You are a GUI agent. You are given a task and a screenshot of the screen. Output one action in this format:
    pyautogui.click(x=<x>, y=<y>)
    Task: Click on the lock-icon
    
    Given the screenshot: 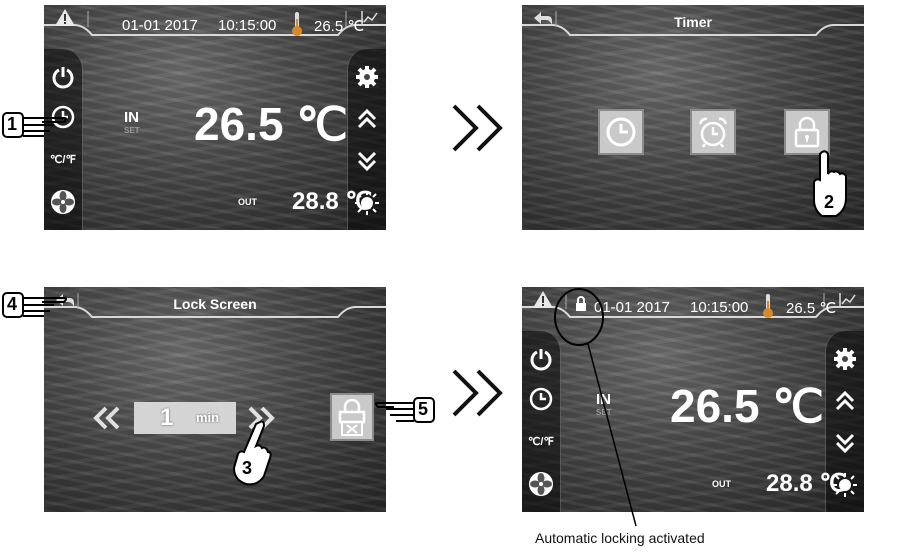 What is the action you would take?
    pyautogui.click(x=807, y=132)
    